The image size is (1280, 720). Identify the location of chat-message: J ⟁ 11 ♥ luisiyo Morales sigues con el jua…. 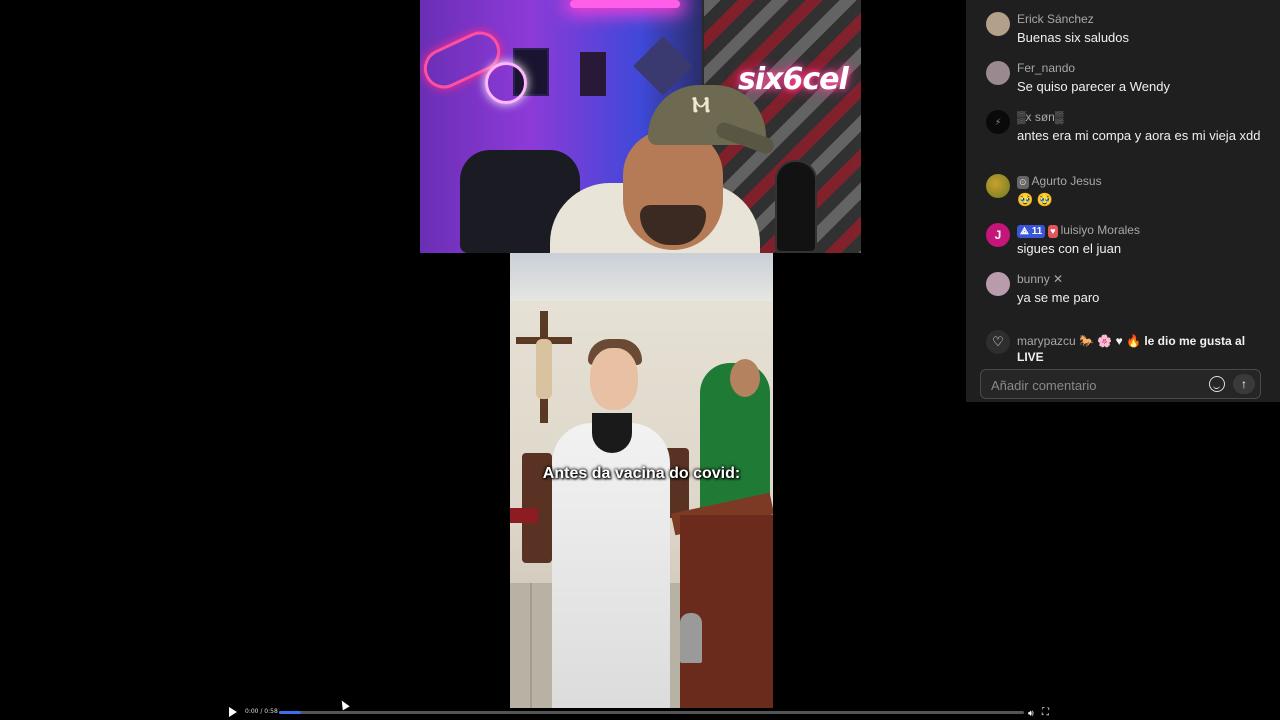
(1131, 243).